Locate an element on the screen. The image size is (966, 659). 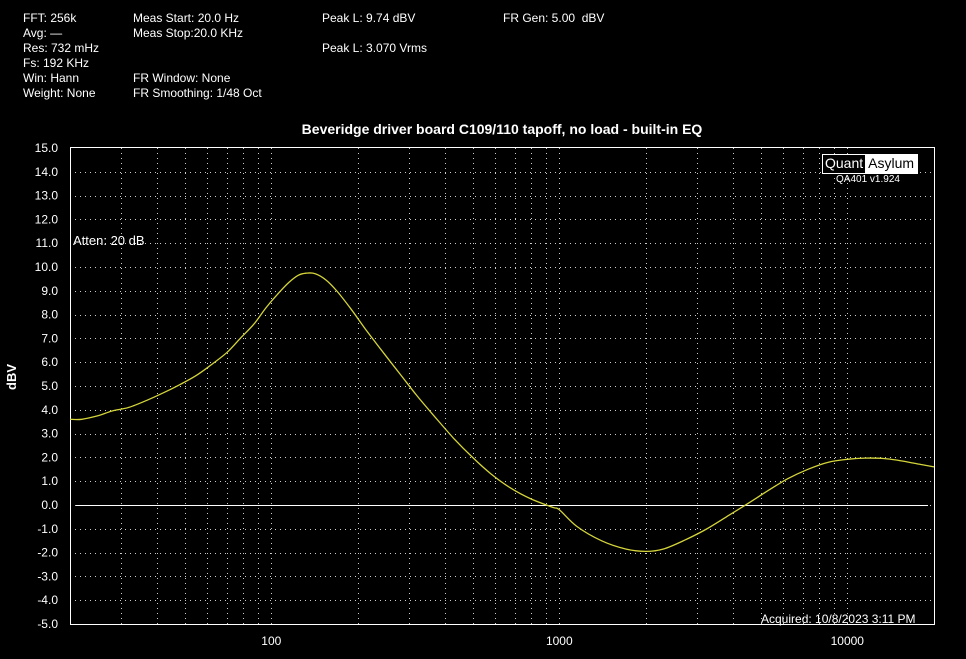
y-tick-label: 9.0 is located at coordinates (49, 291).